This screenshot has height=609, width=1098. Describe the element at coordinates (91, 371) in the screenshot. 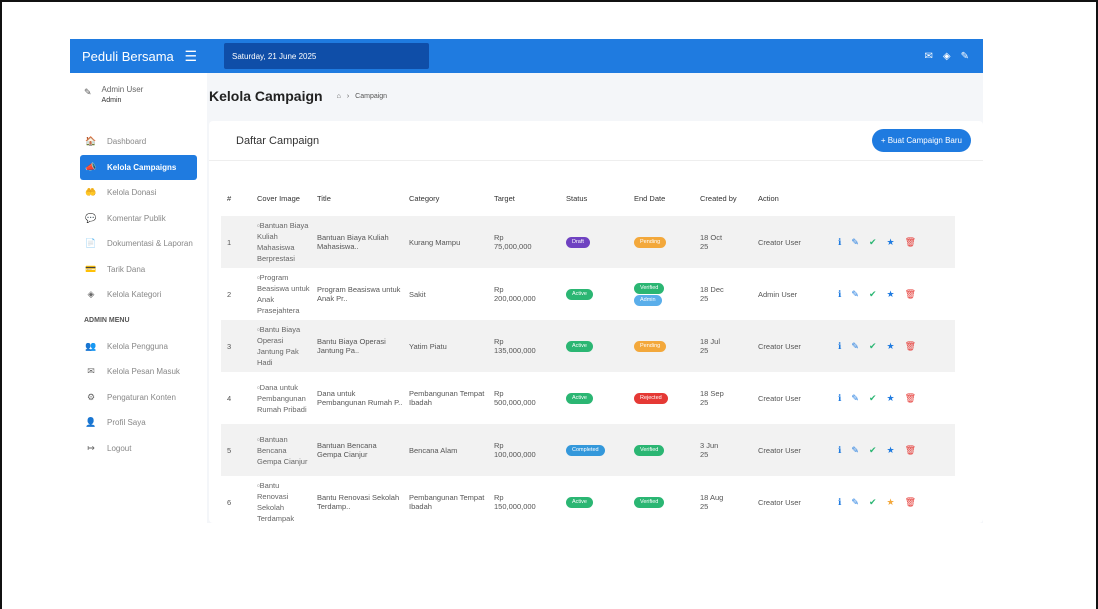

I see `kelola-pesan-masuk-icon: ✉` at that location.